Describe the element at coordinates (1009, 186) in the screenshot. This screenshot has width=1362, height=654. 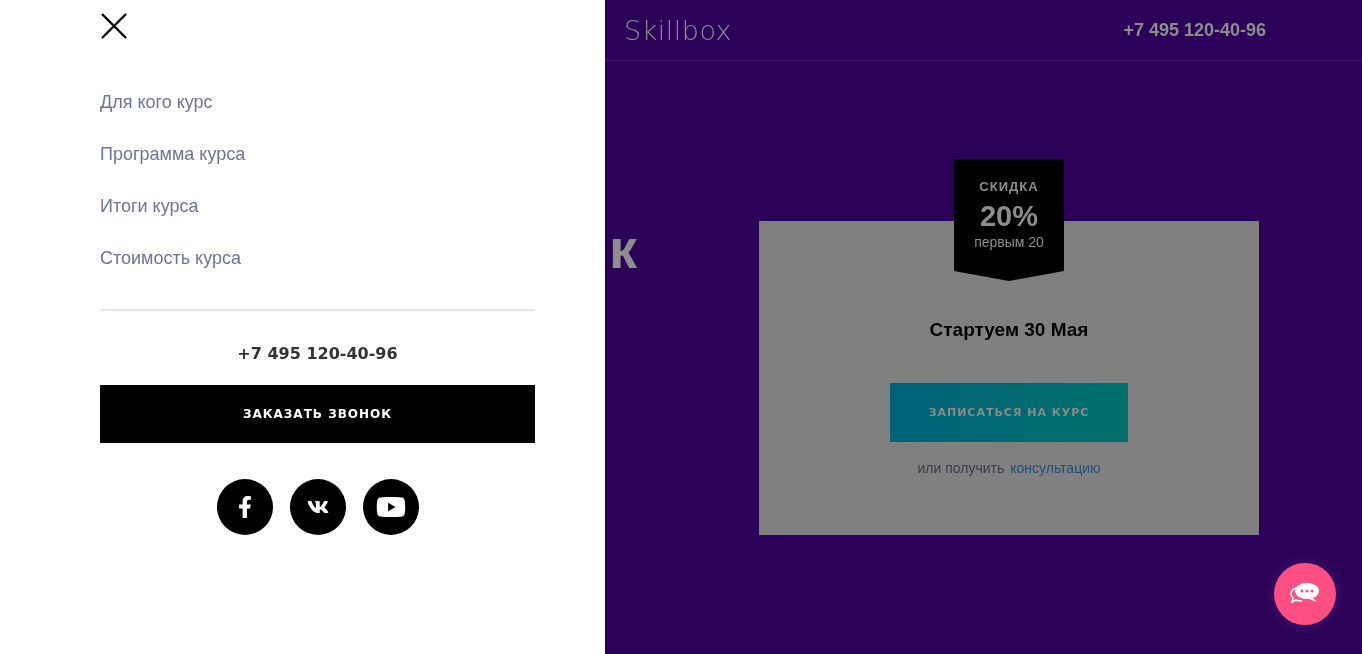
I see `badge-title: СКИДКА` at that location.